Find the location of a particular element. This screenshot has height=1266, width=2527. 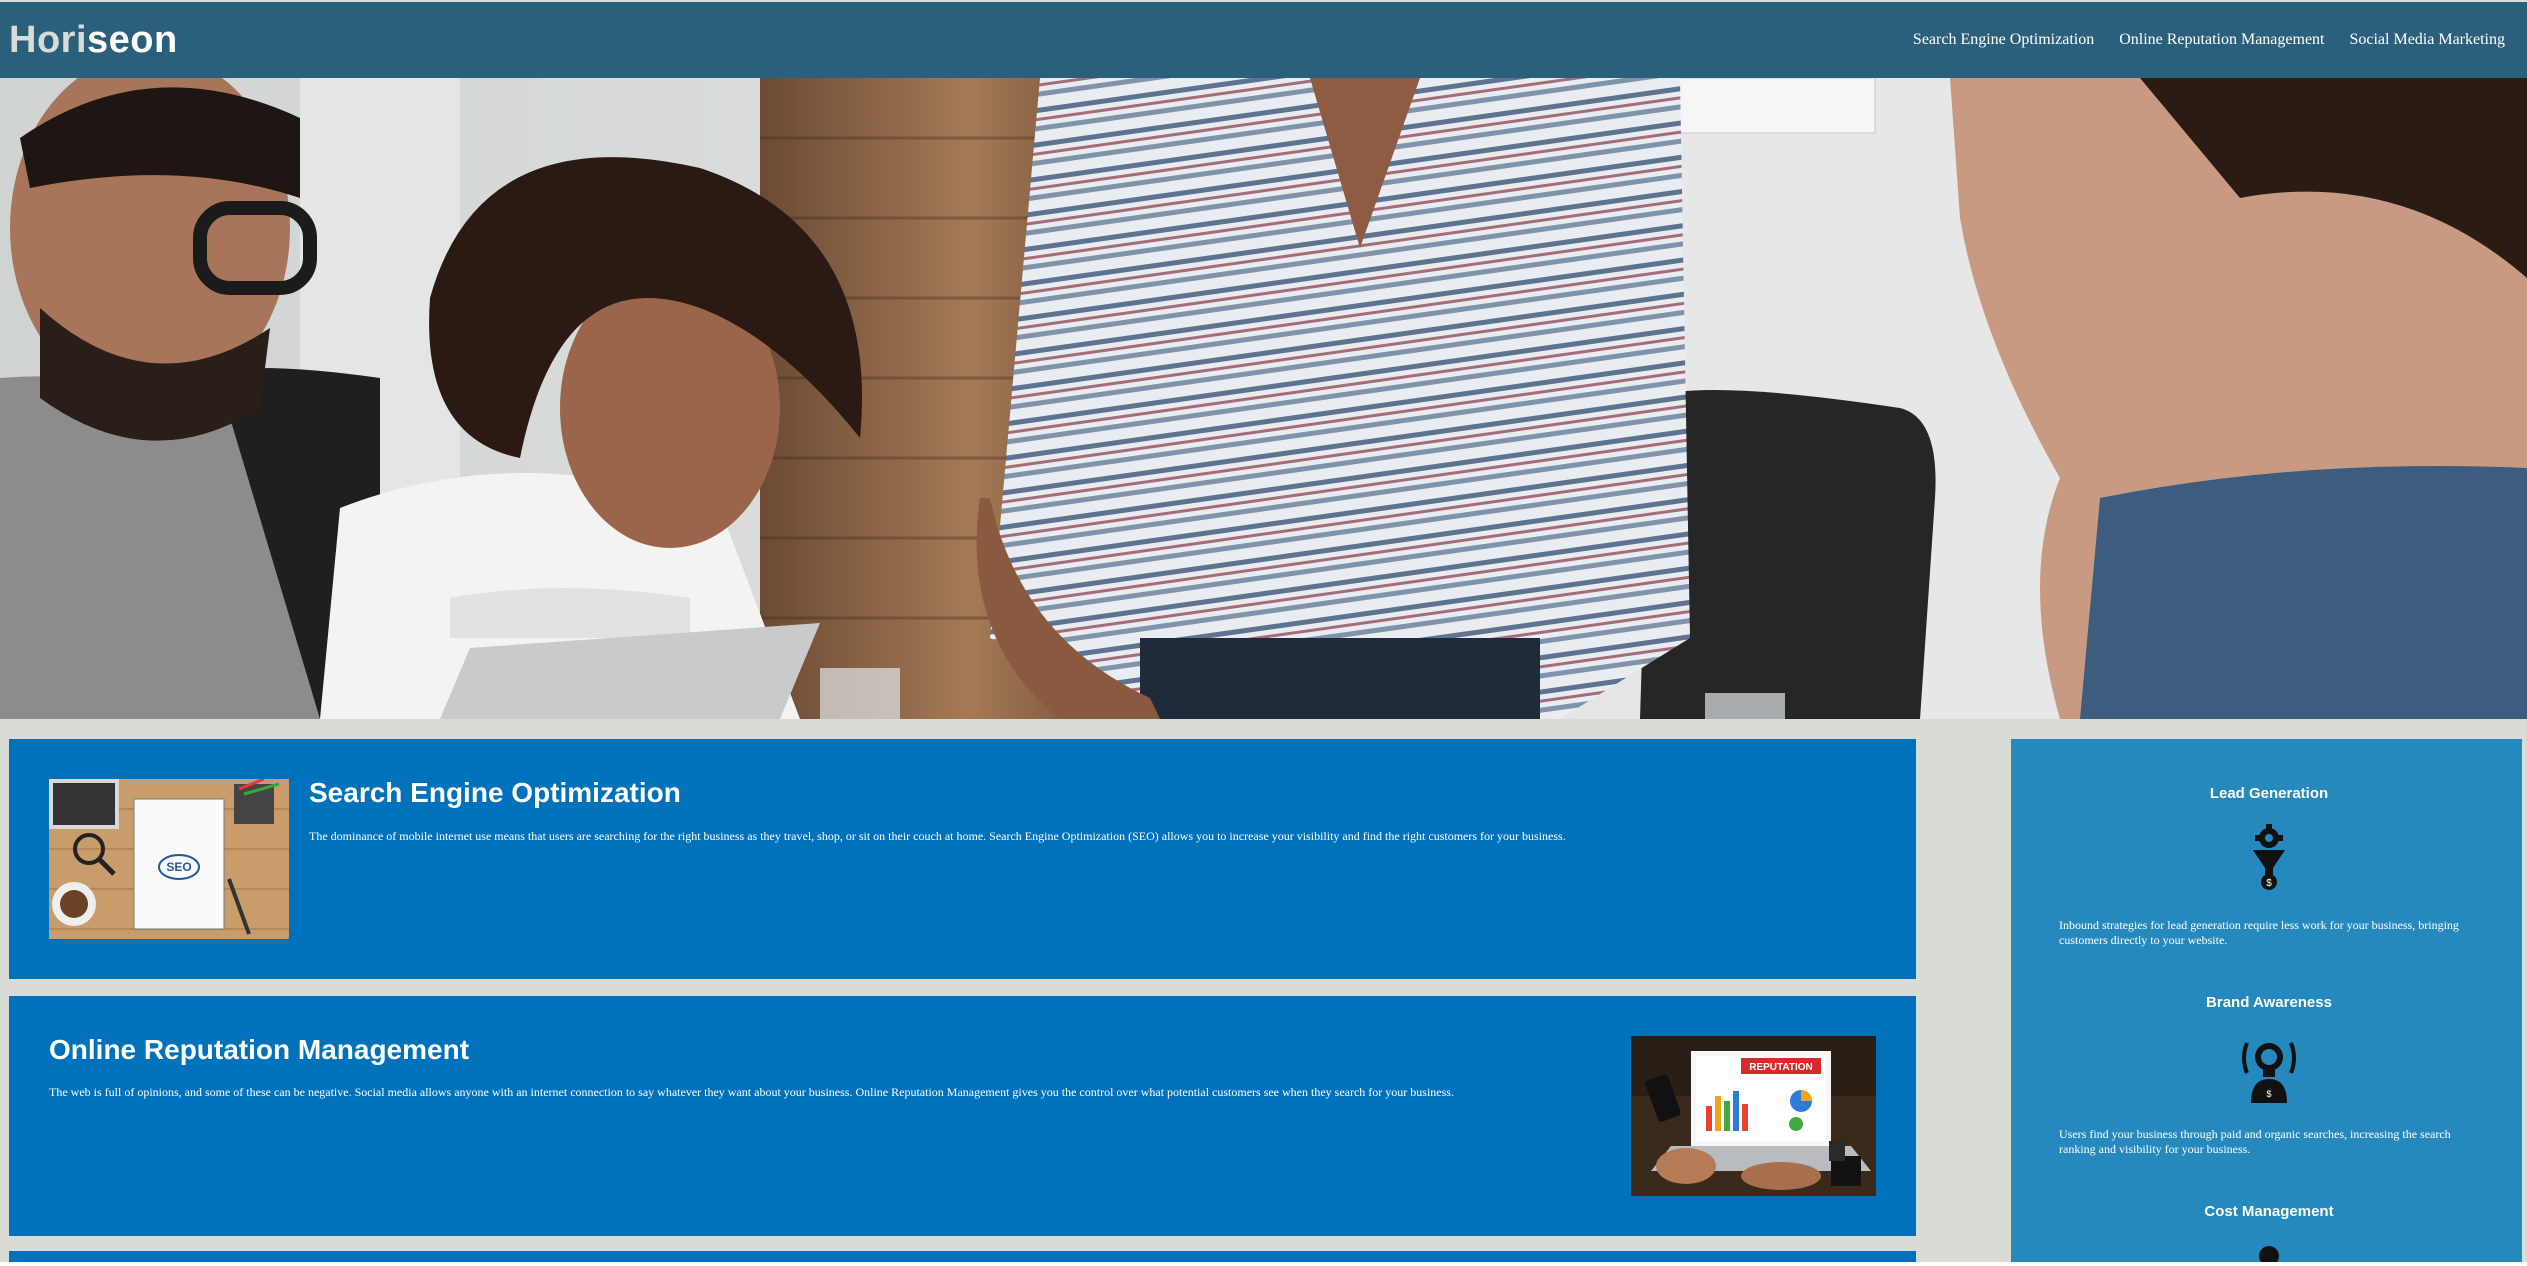

seo-image: SEO is located at coordinates (169, 859).